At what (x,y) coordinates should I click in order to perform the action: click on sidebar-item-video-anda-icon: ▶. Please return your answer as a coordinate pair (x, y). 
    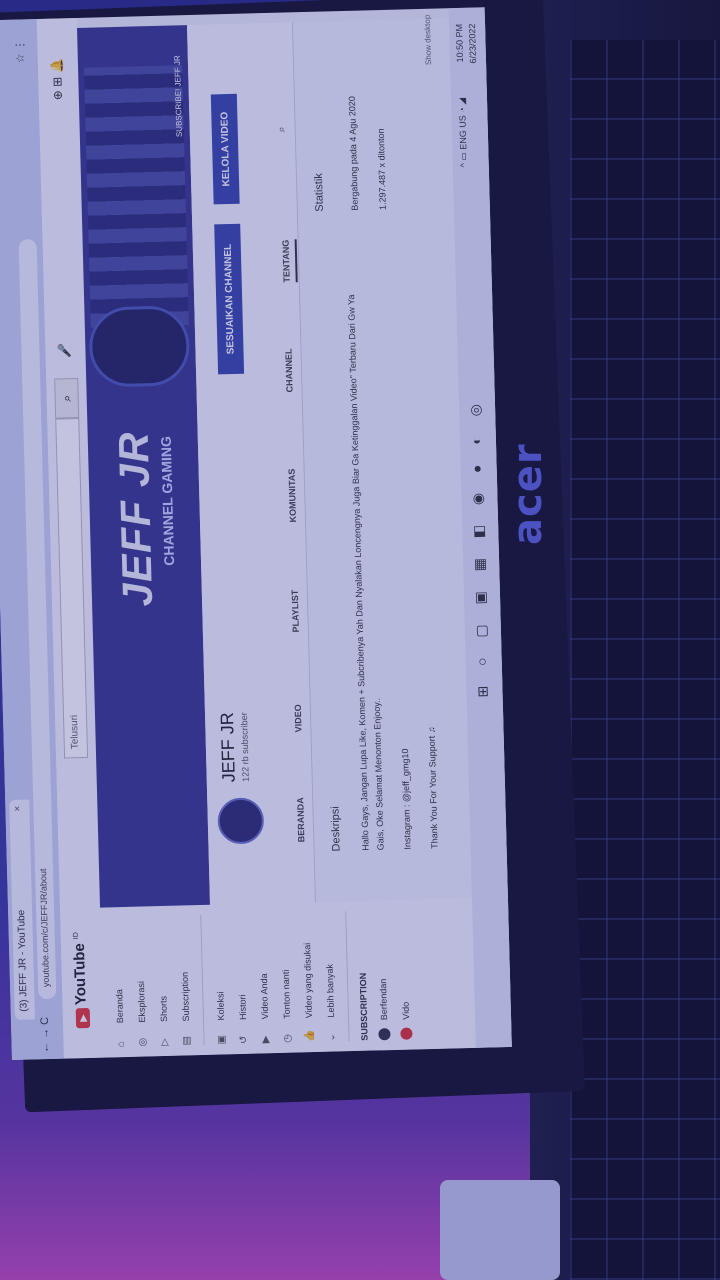
    Looking at the image, I should click on (265, 1039).